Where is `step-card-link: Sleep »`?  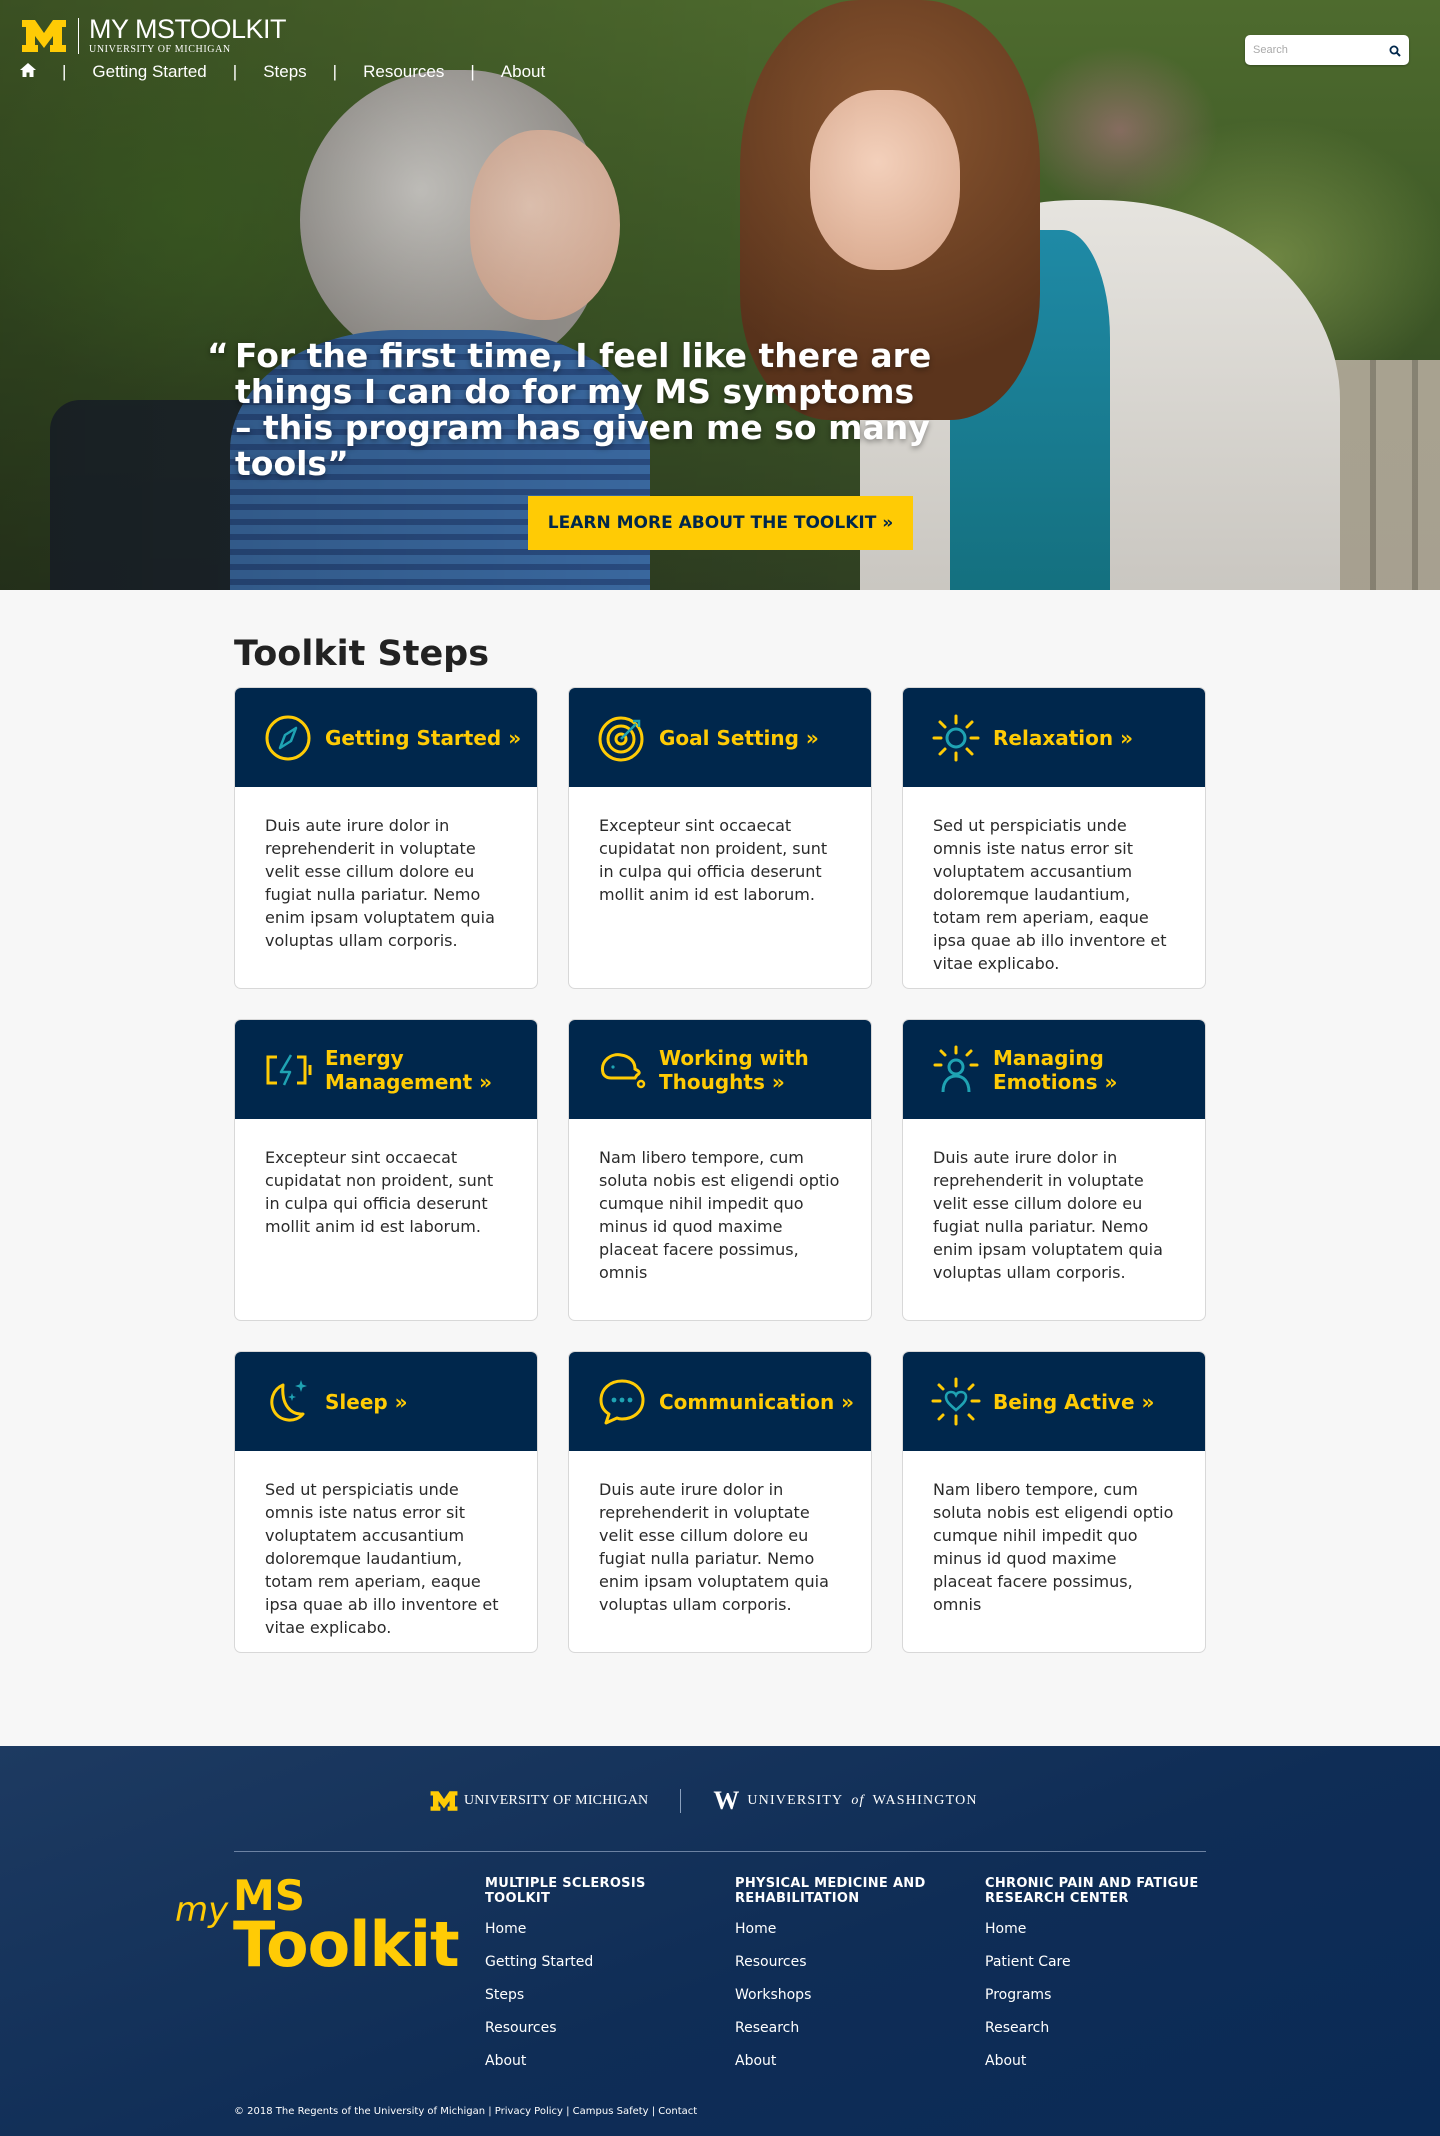 step-card-link: Sleep » is located at coordinates (386, 1401).